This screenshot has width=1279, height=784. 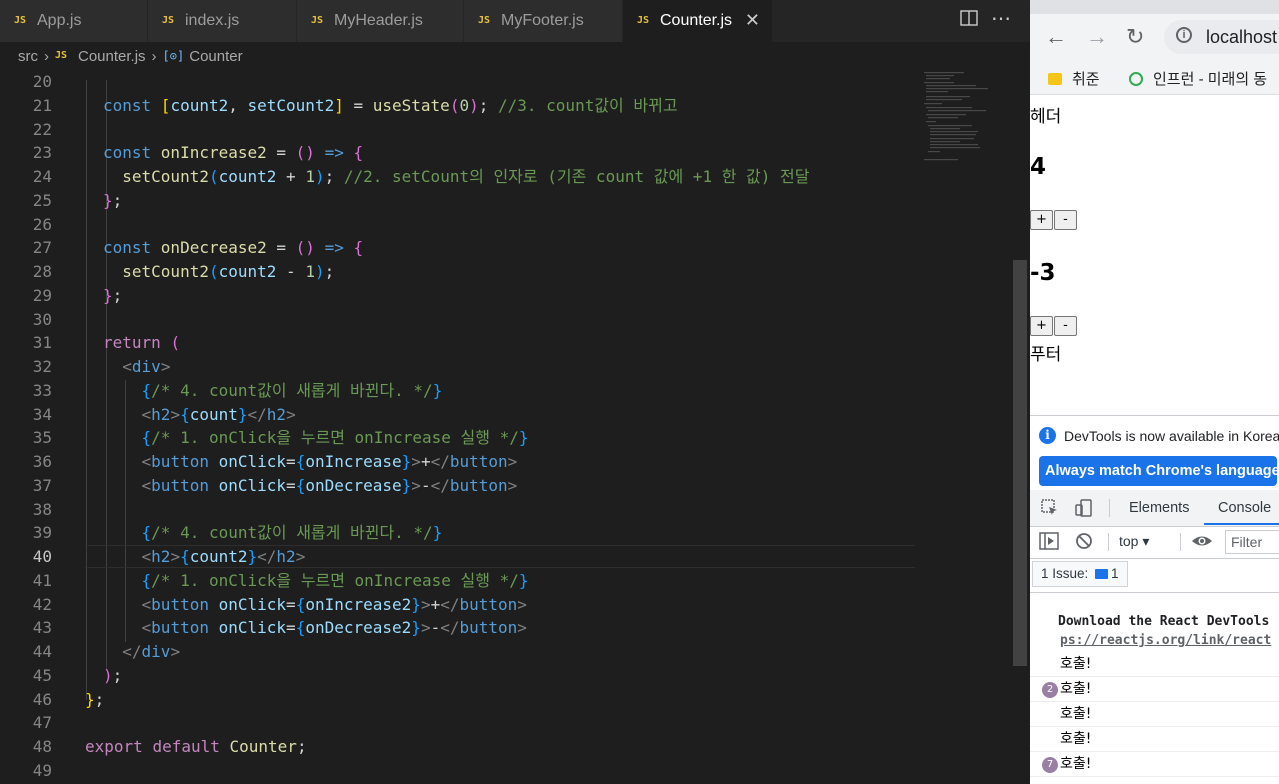 What do you see at coordinates (42, 129) in the screenshot?
I see `line-number: 22` at bounding box center [42, 129].